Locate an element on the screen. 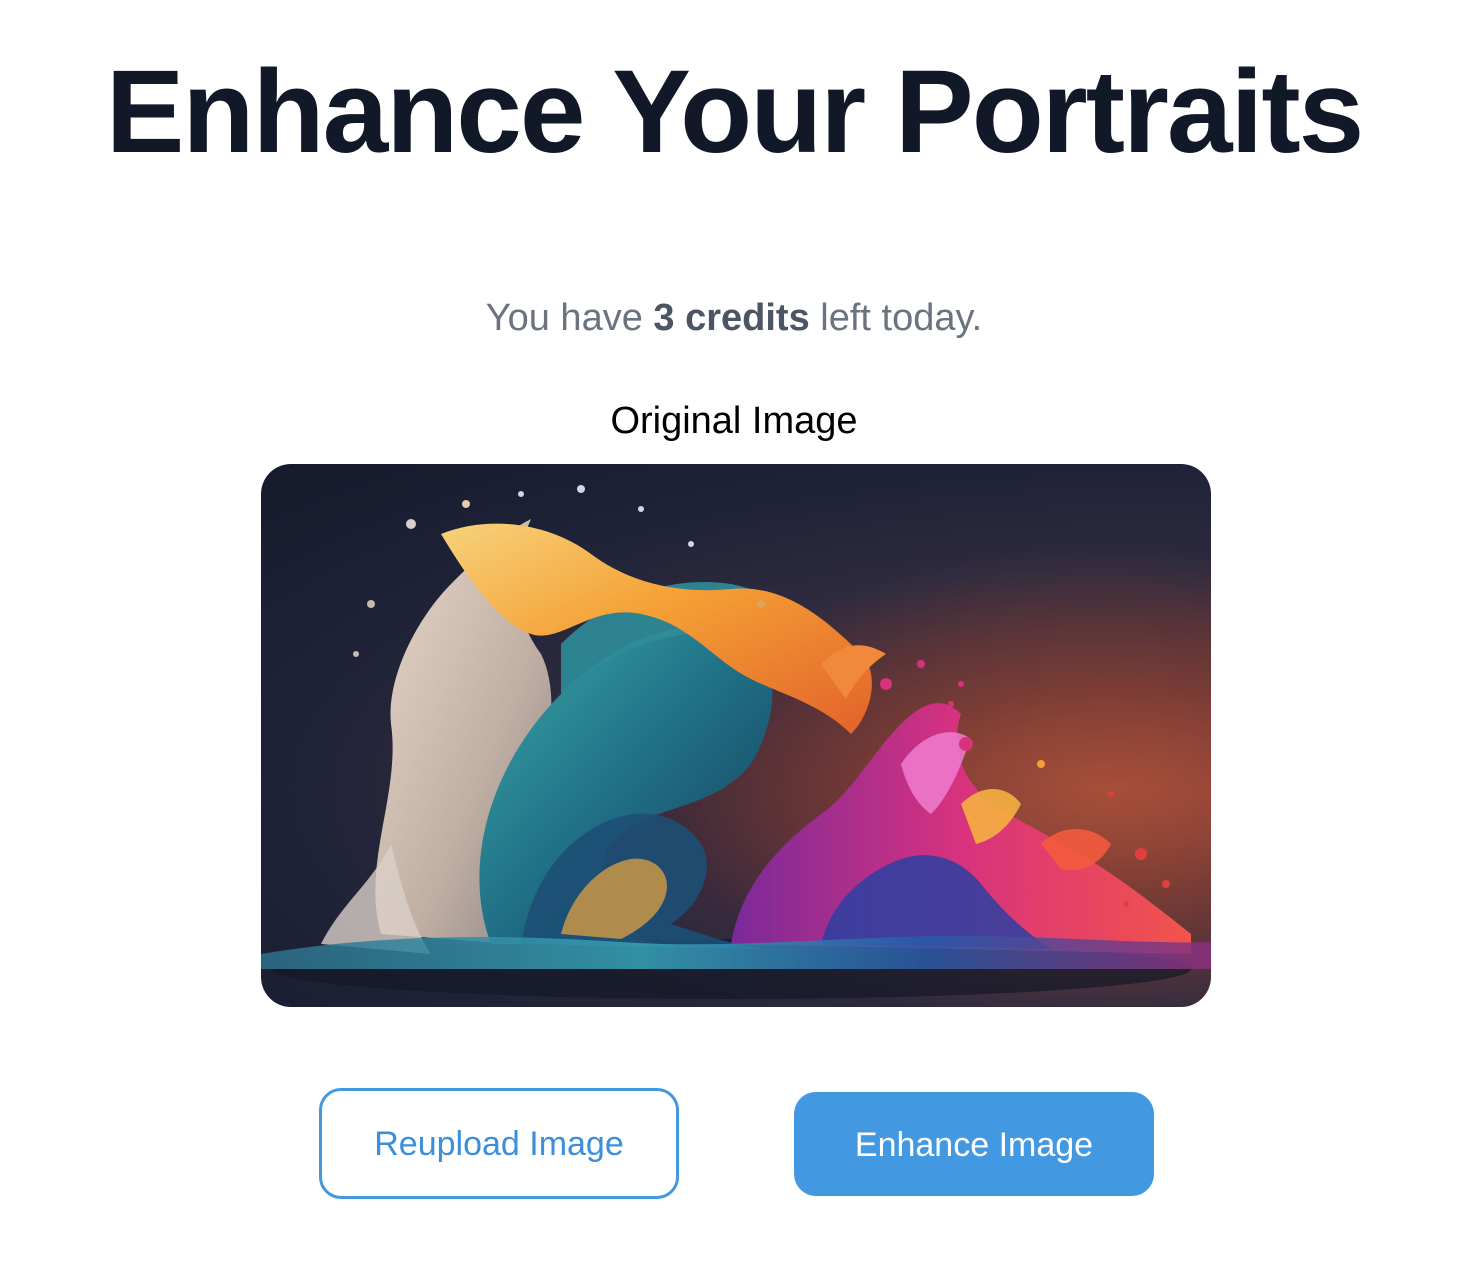  credits-message: You have 3 credits left today. is located at coordinates (734, 318).